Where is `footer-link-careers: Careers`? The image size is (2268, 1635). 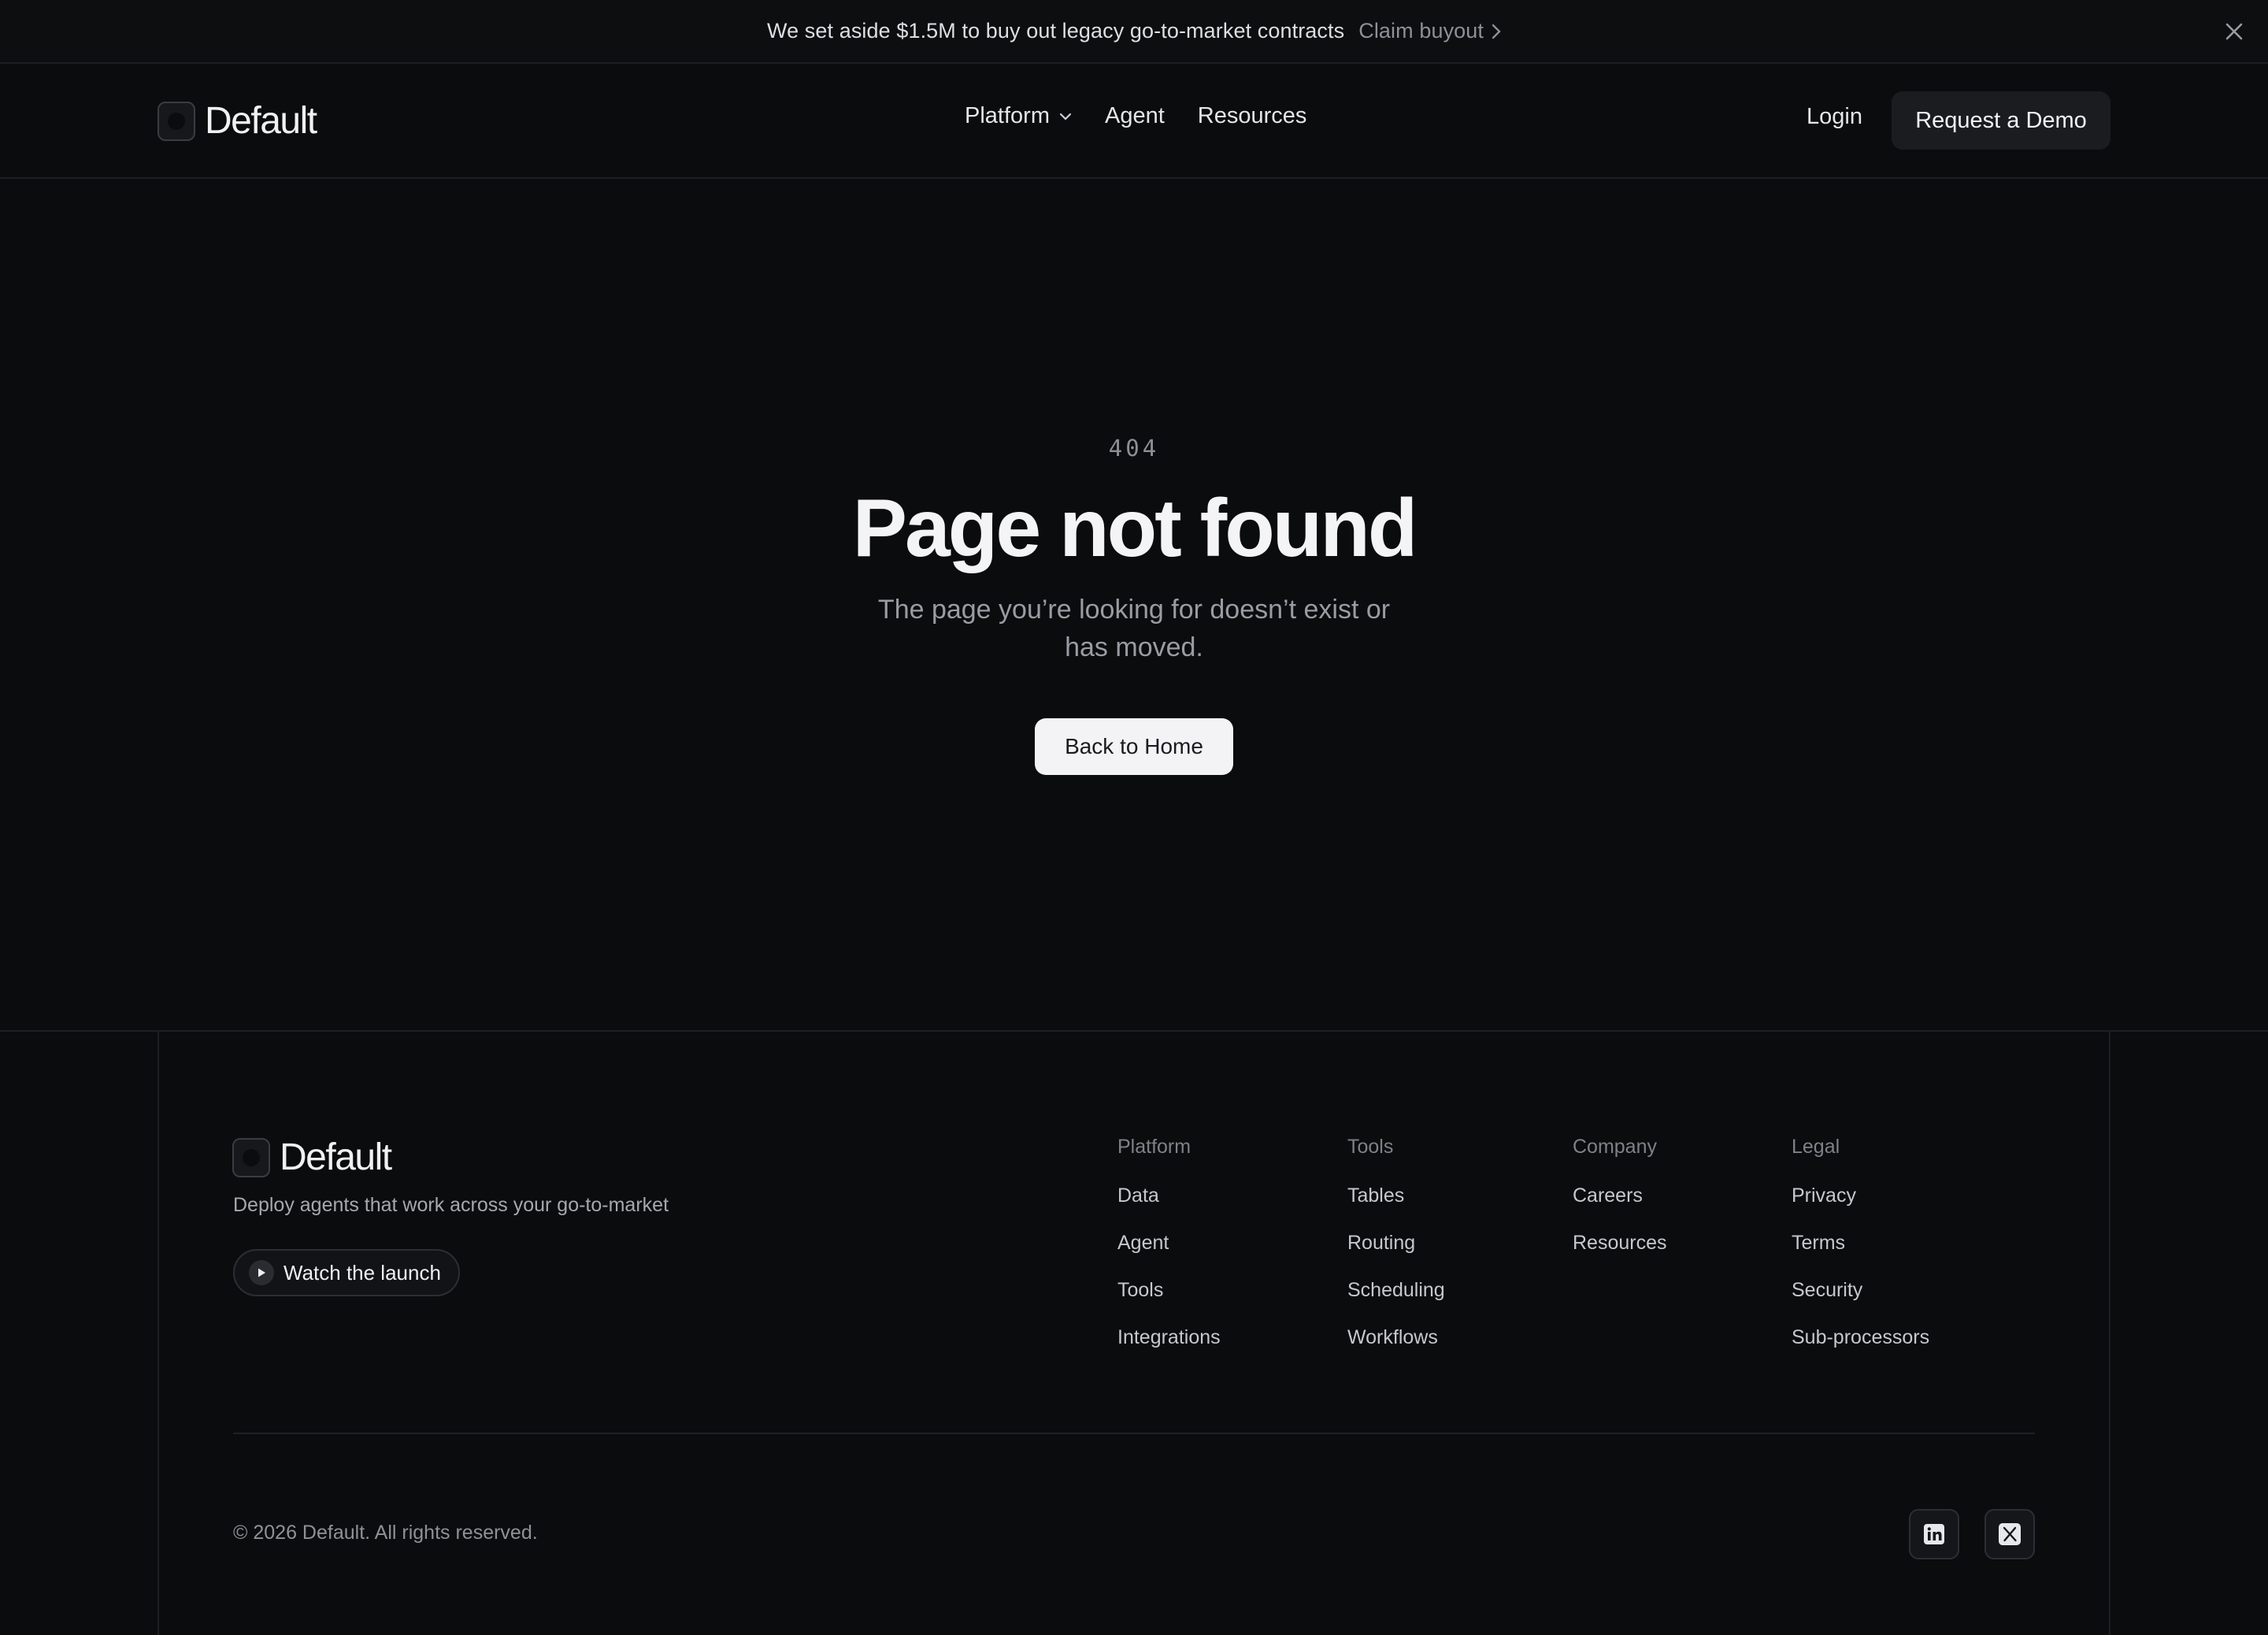
footer-link-careers: Careers is located at coordinates (1620, 1208).